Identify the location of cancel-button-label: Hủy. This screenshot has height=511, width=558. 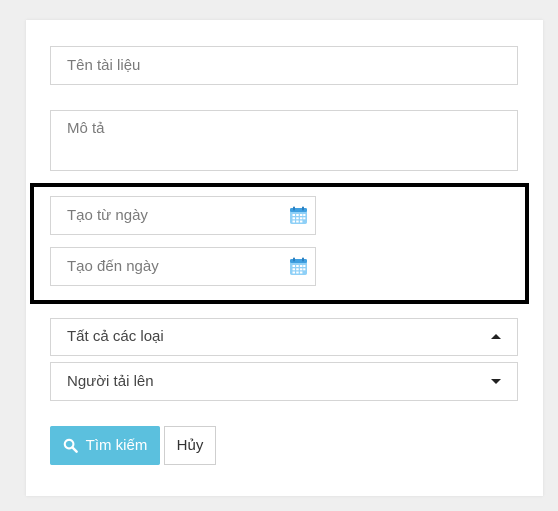
(190, 445).